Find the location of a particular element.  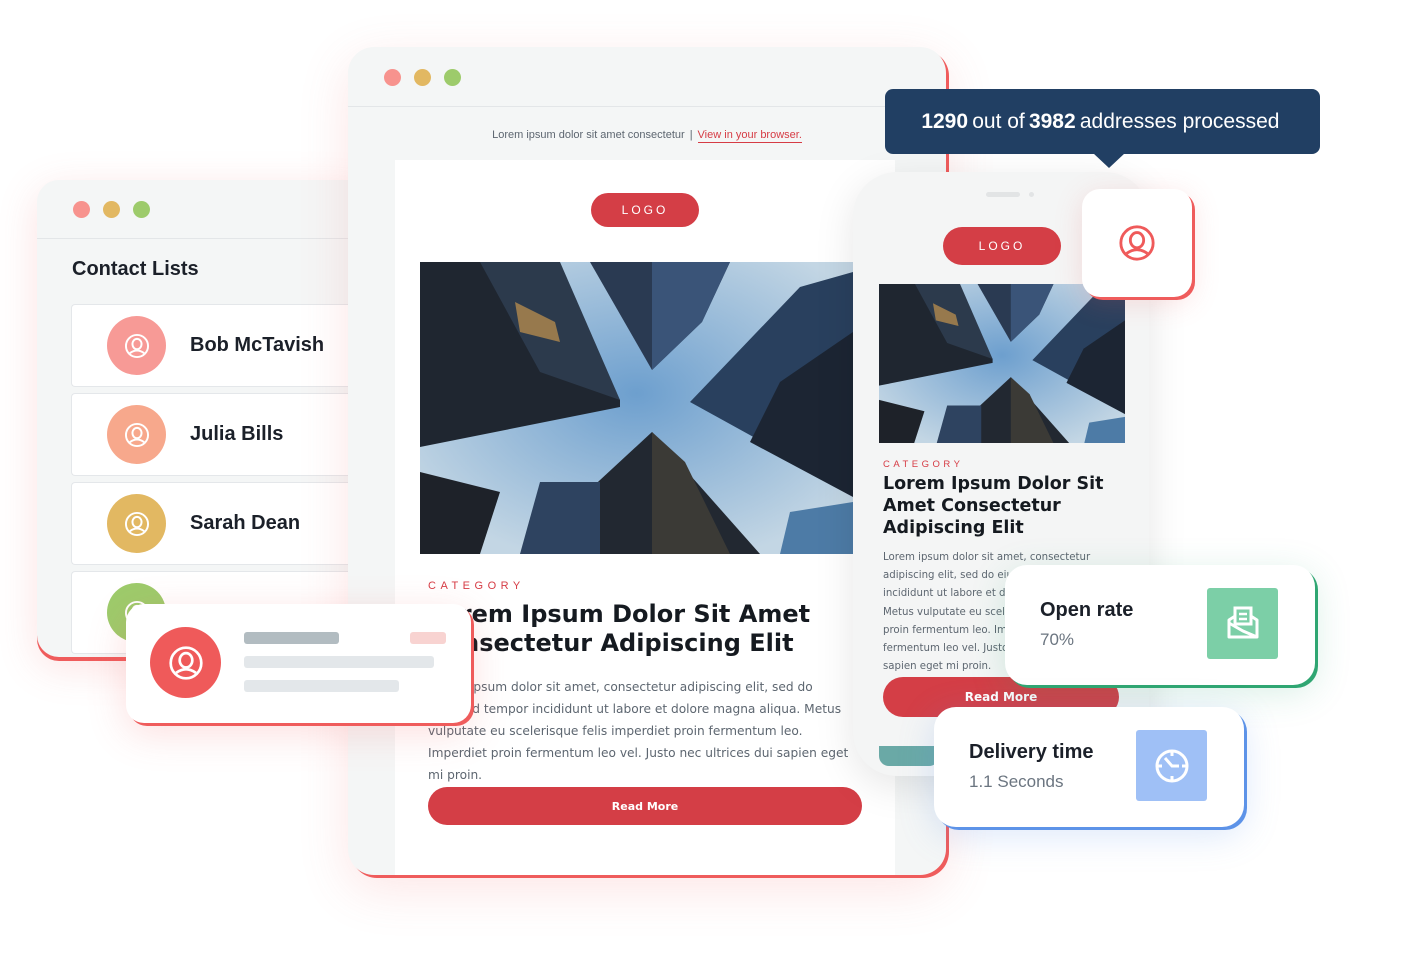

open-rate-label: Open rate is located at coordinates (1087, 610).